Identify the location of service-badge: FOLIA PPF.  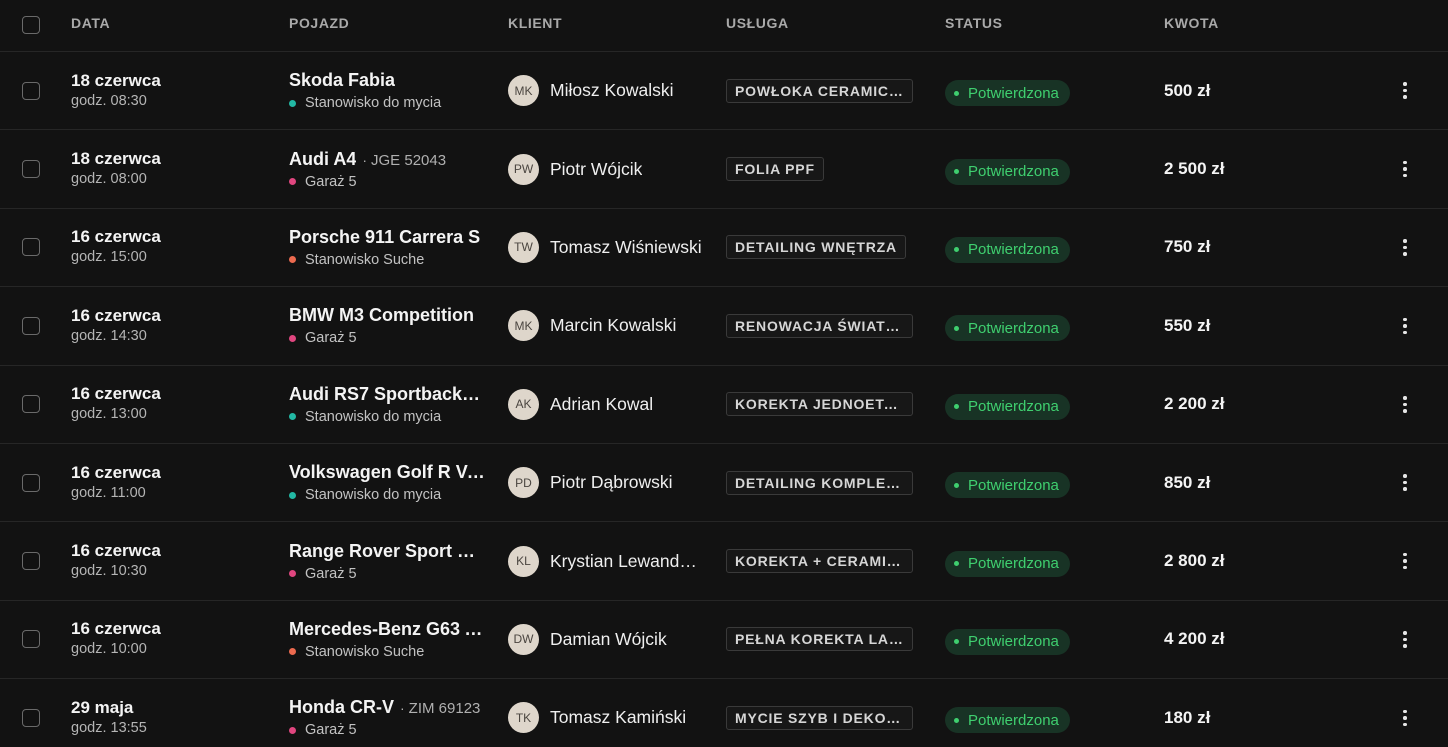
(775, 169).